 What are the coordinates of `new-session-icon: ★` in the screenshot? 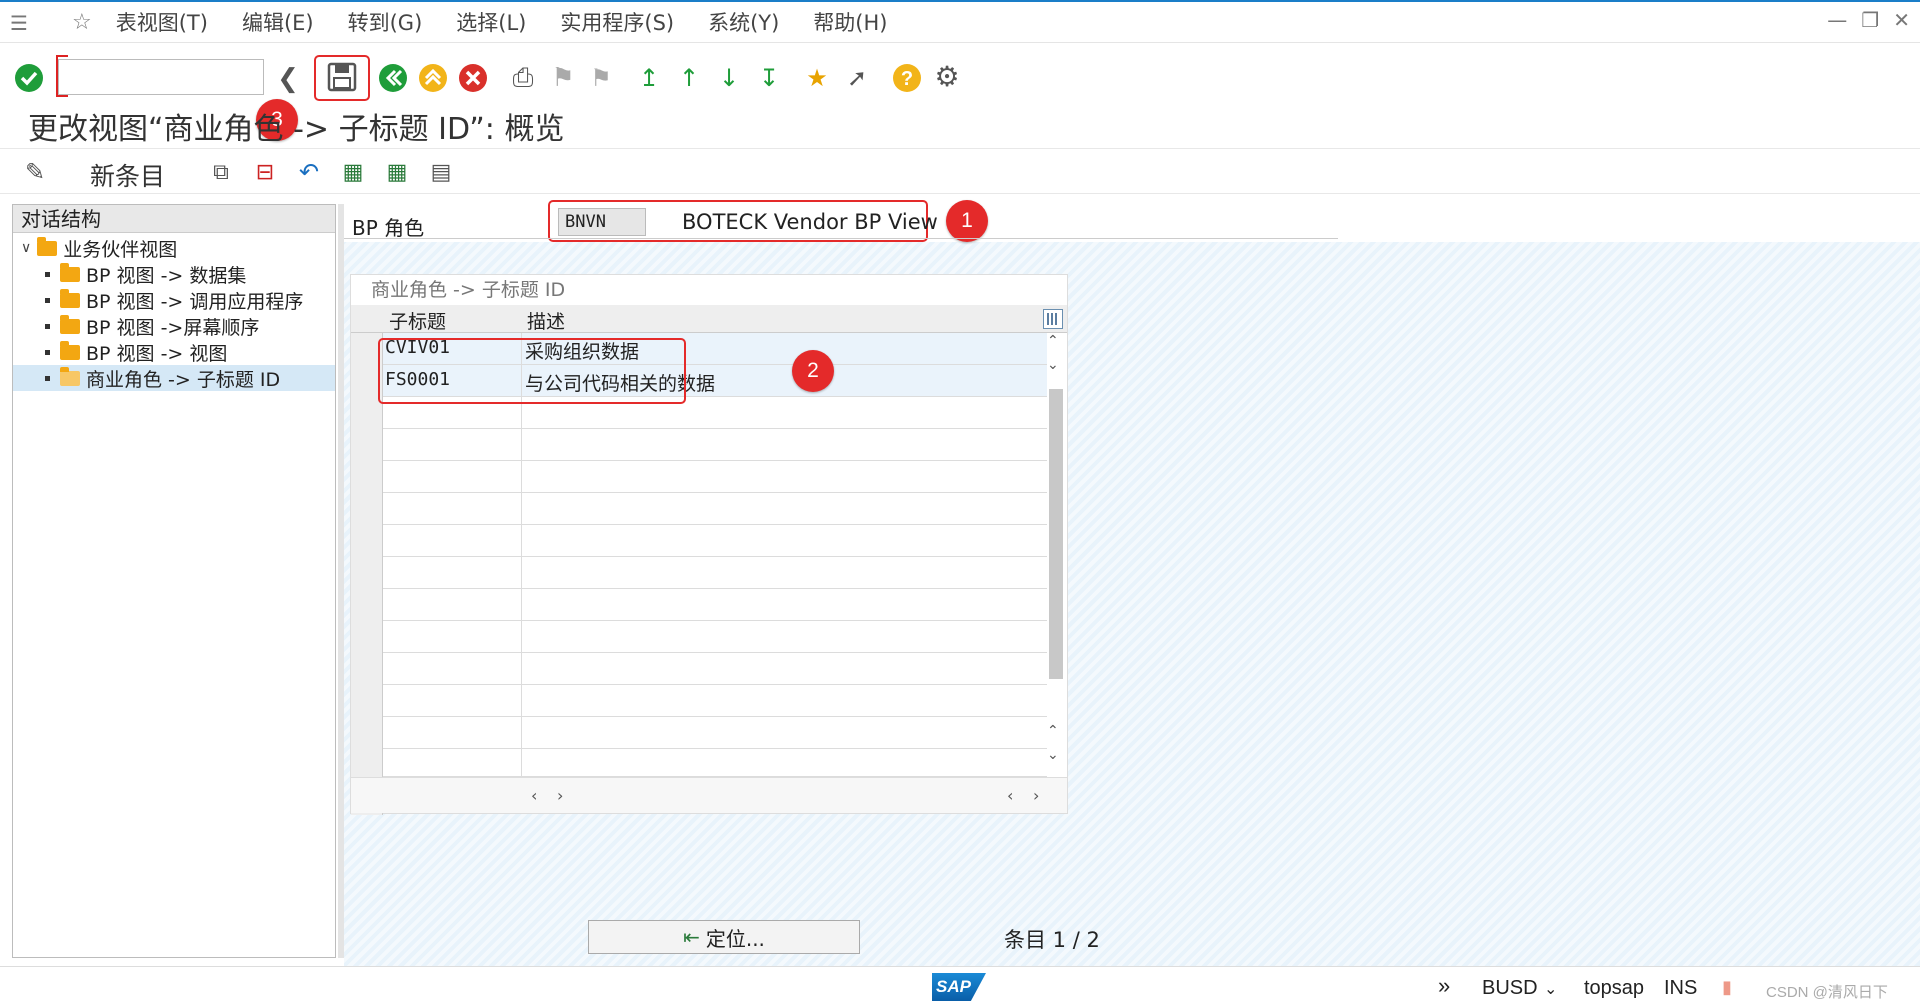 It's located at (817, 78).